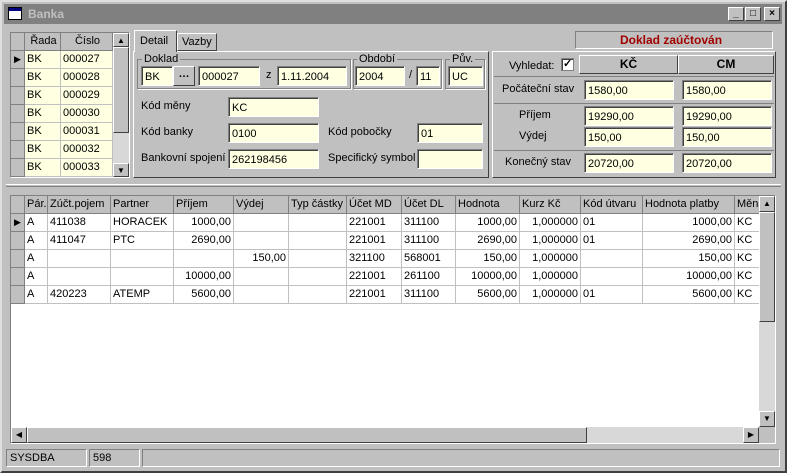  Describe the element at coordinates (450, 133) in the screenshot. I see `branch-code-field: 01` at that location.